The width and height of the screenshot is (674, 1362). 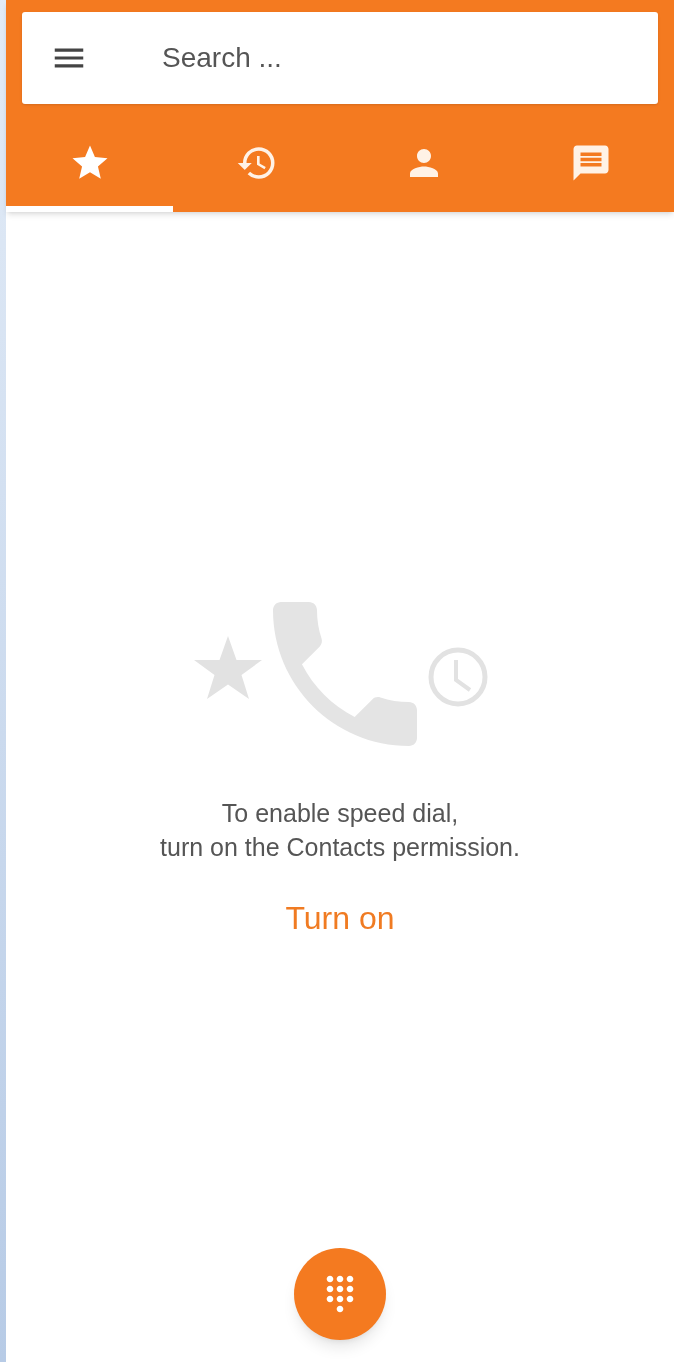 What do you see at coordinates (340, 918) in the screenshot?
I see `turn-on-link: Turn on` at bounding box center [340, 918].